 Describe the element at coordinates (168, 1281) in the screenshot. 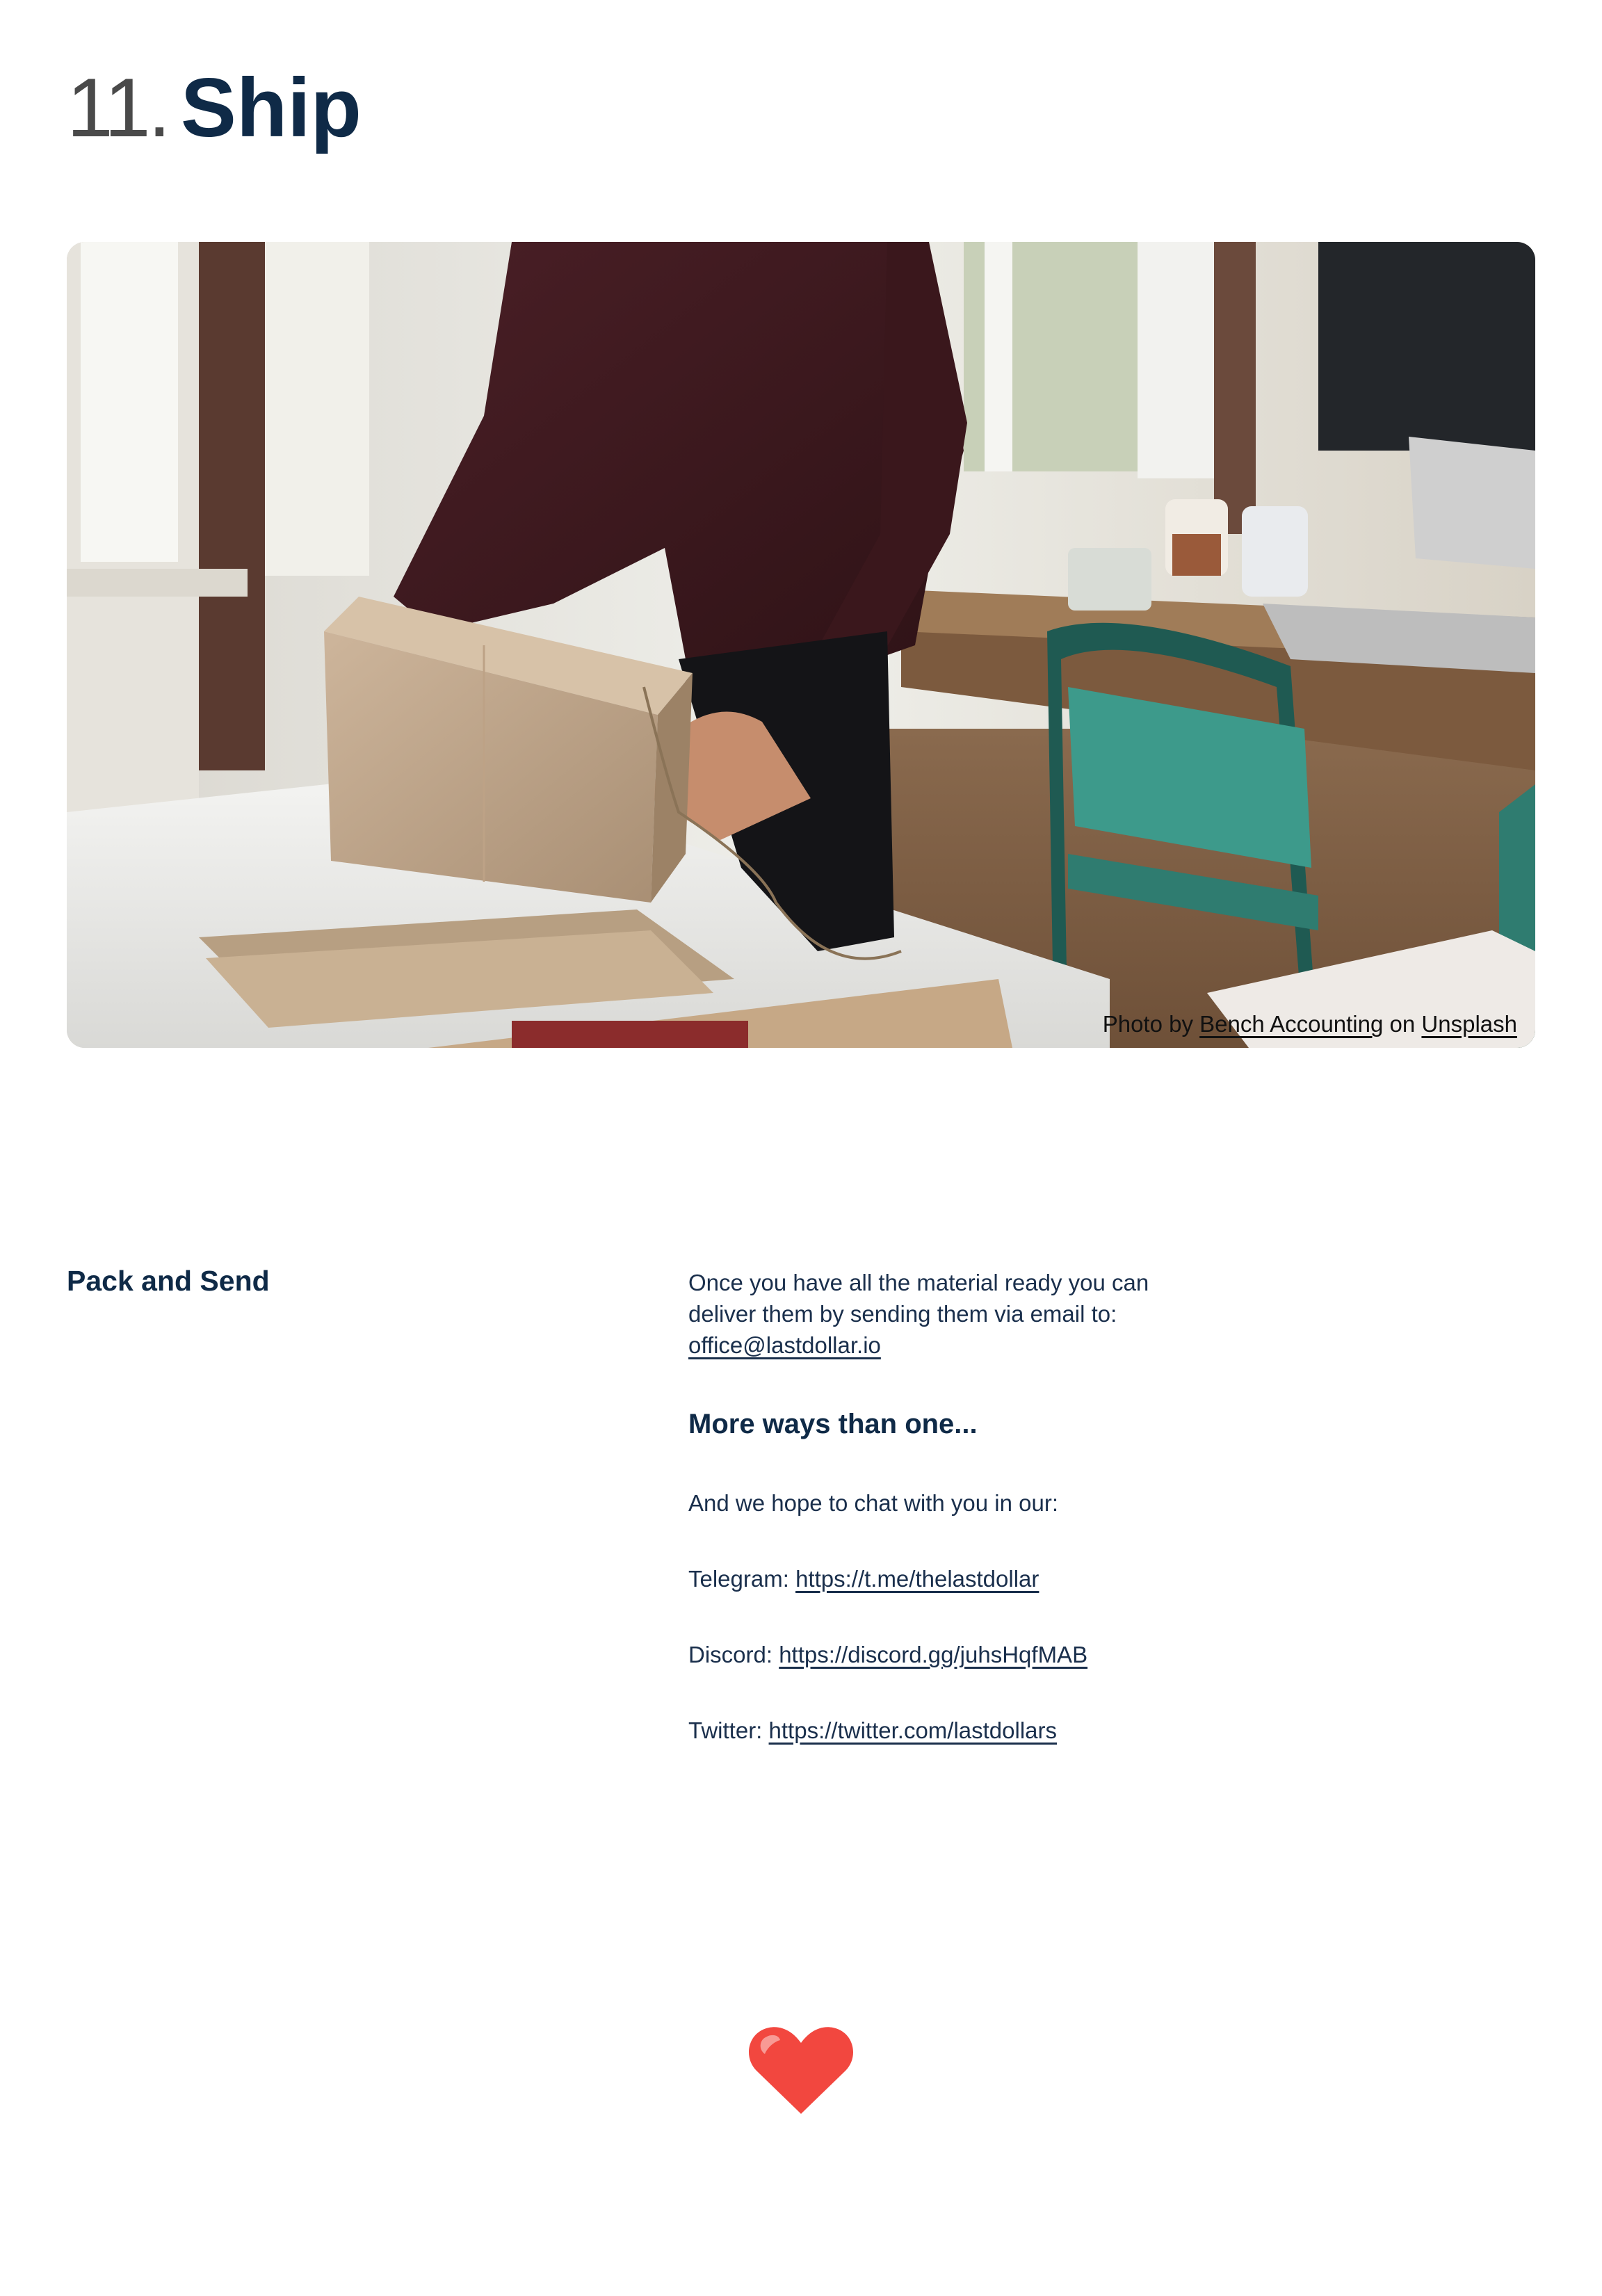

I see `section-title: Pack and Send` at that location.